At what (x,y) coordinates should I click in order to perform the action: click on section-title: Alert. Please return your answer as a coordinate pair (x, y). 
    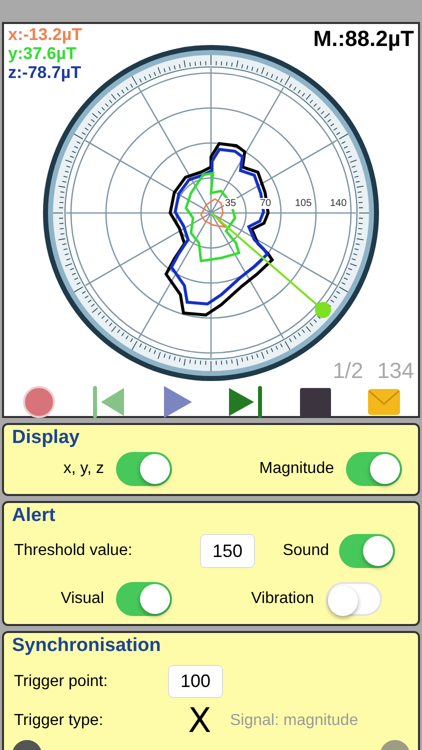
    Looking at the image, I should click on (34, 516).